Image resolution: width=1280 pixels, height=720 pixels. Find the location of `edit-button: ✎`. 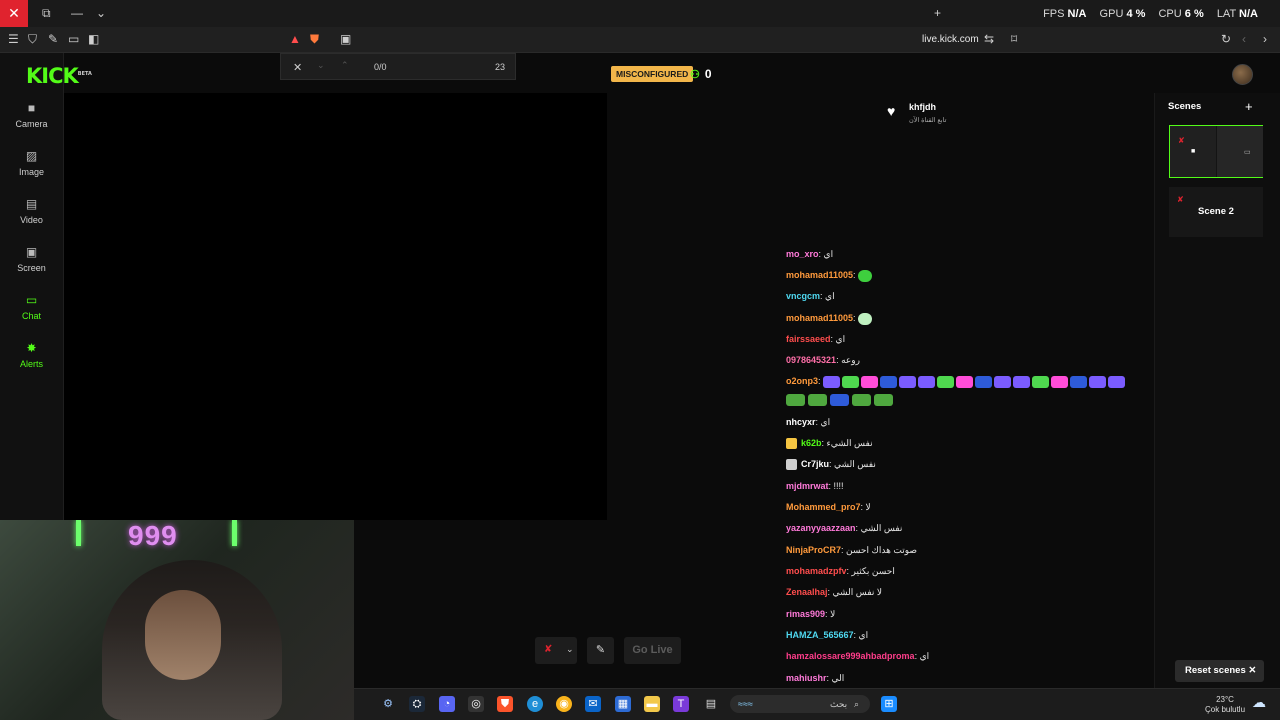

edit-button: ✎ is located at coordinates (600, 650).